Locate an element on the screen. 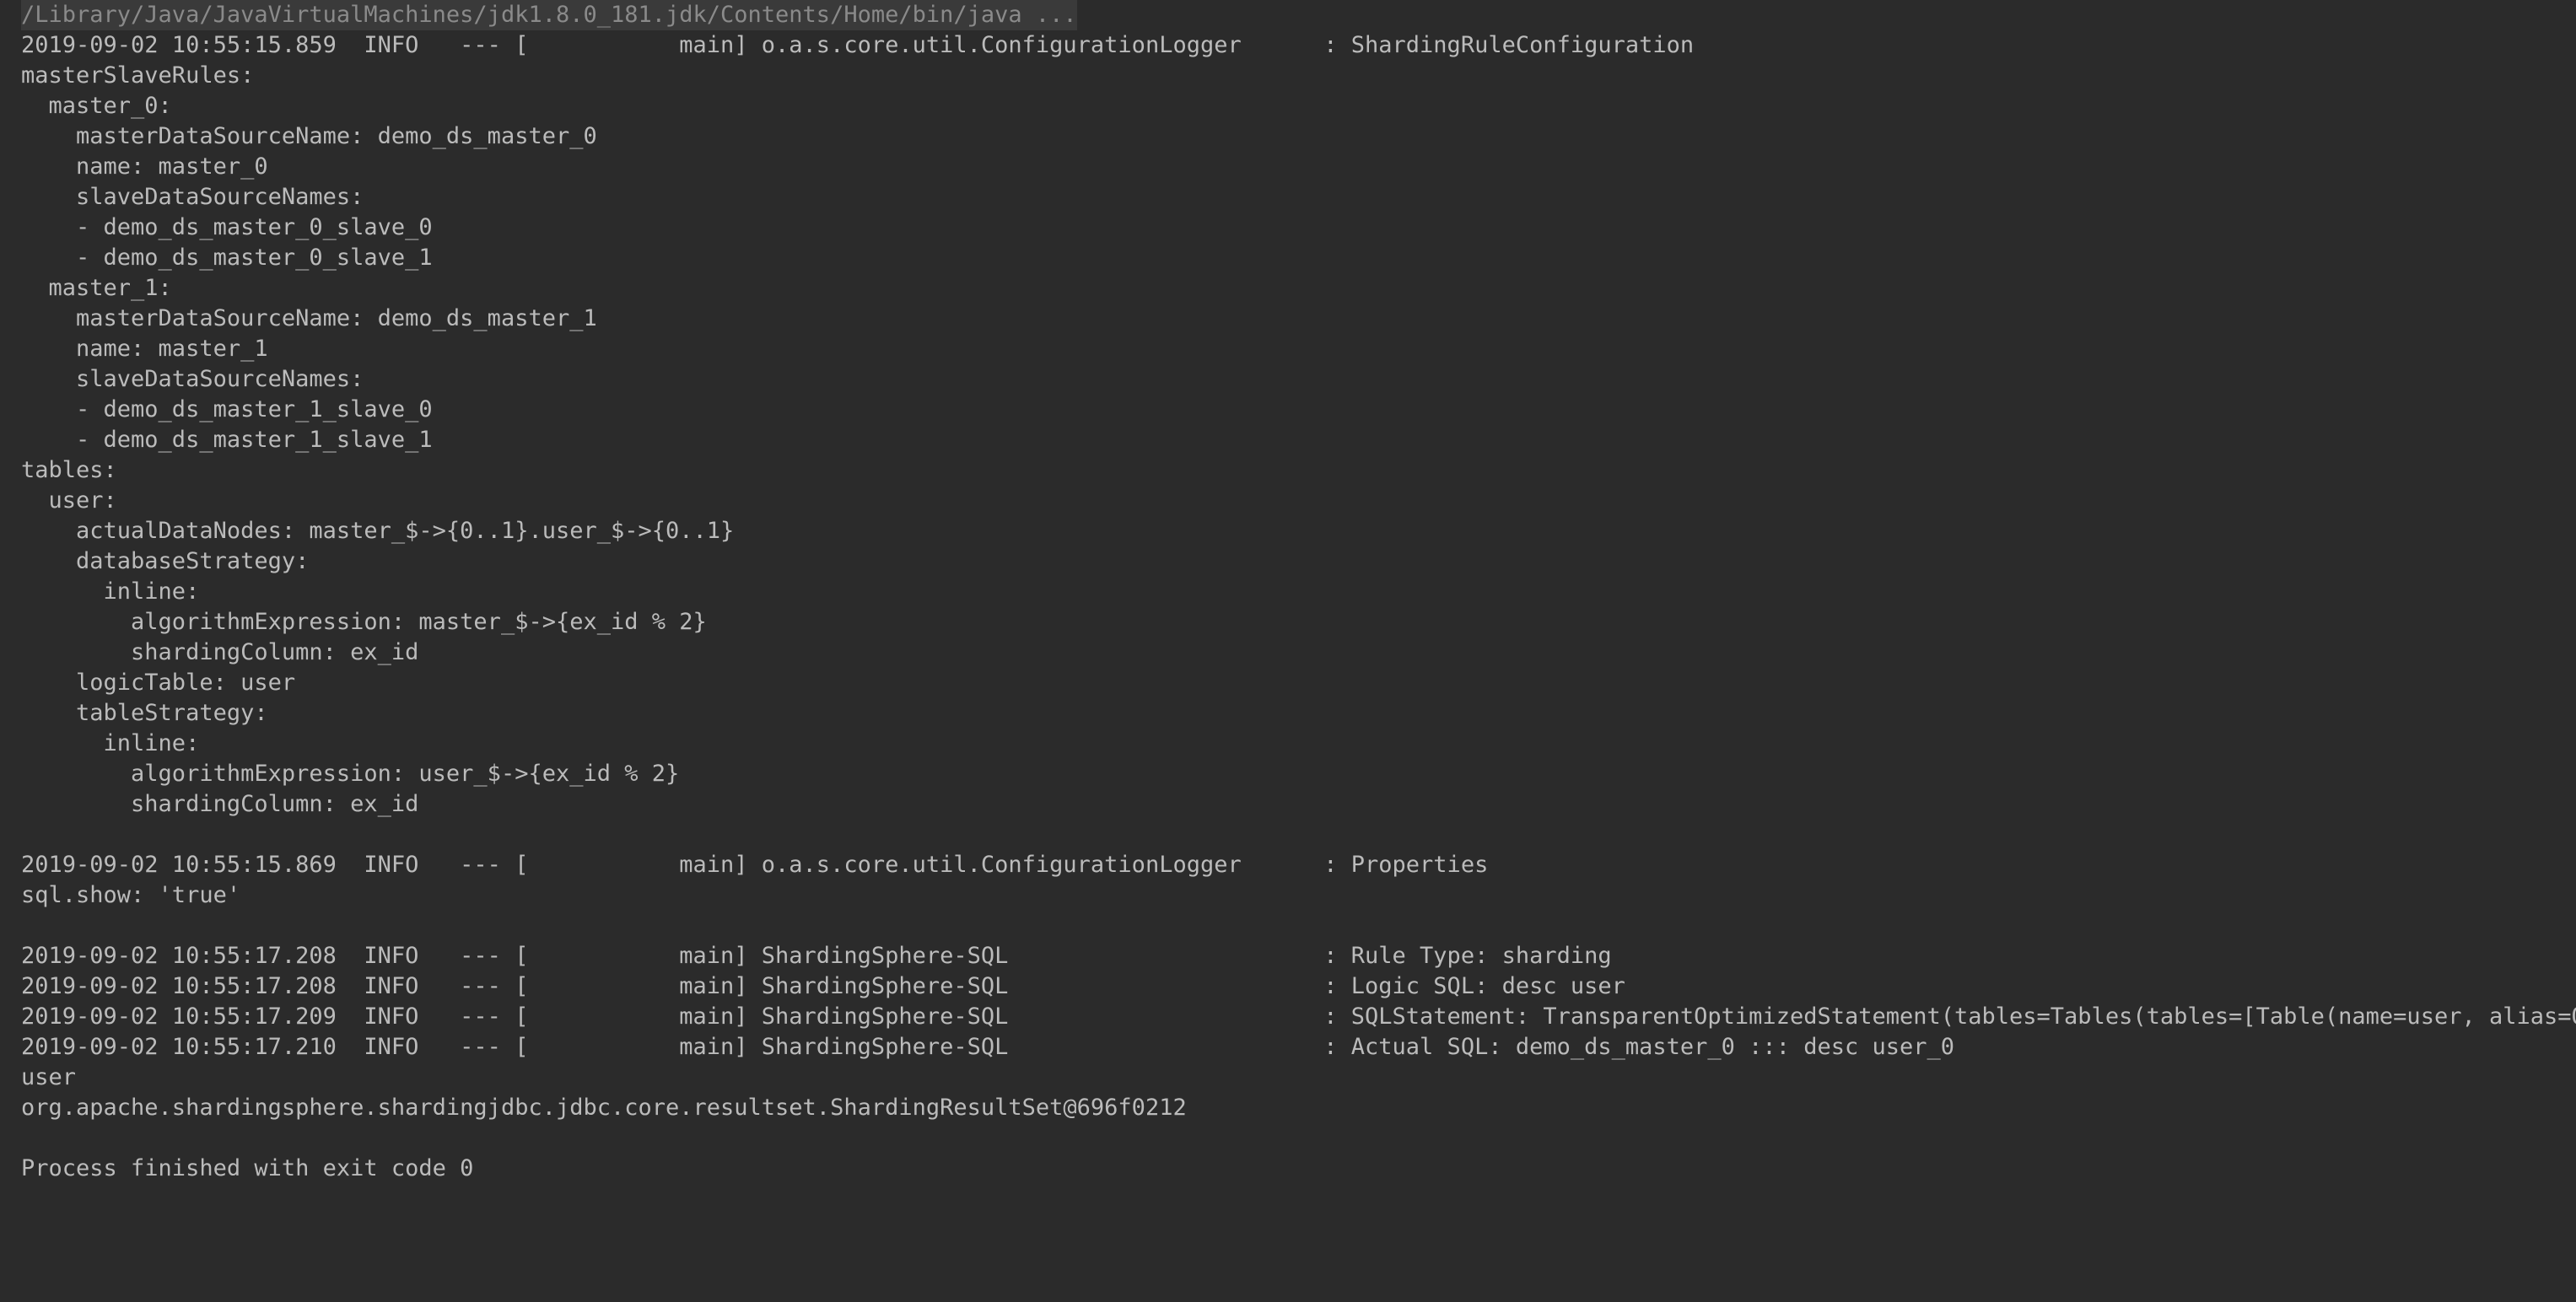  log-line: - demo_ds_master_1_slave_0 is located at coordinates (227, 409).